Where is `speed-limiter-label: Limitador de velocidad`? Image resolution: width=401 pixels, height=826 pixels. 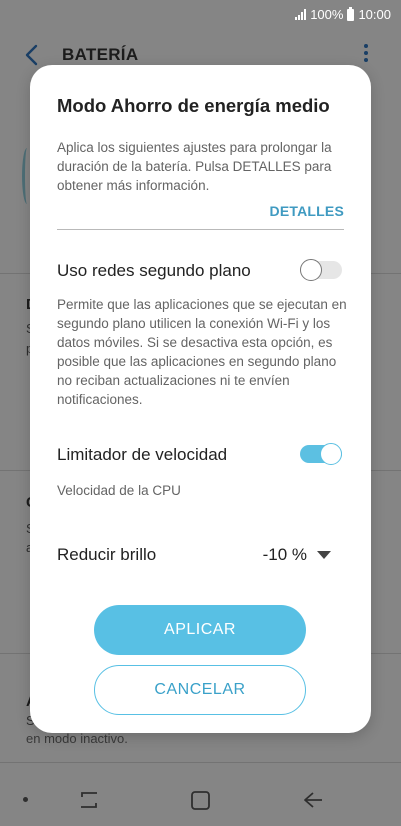
speed-limiter-label: Limitador de velocidad is located at coordinates (142, 454).